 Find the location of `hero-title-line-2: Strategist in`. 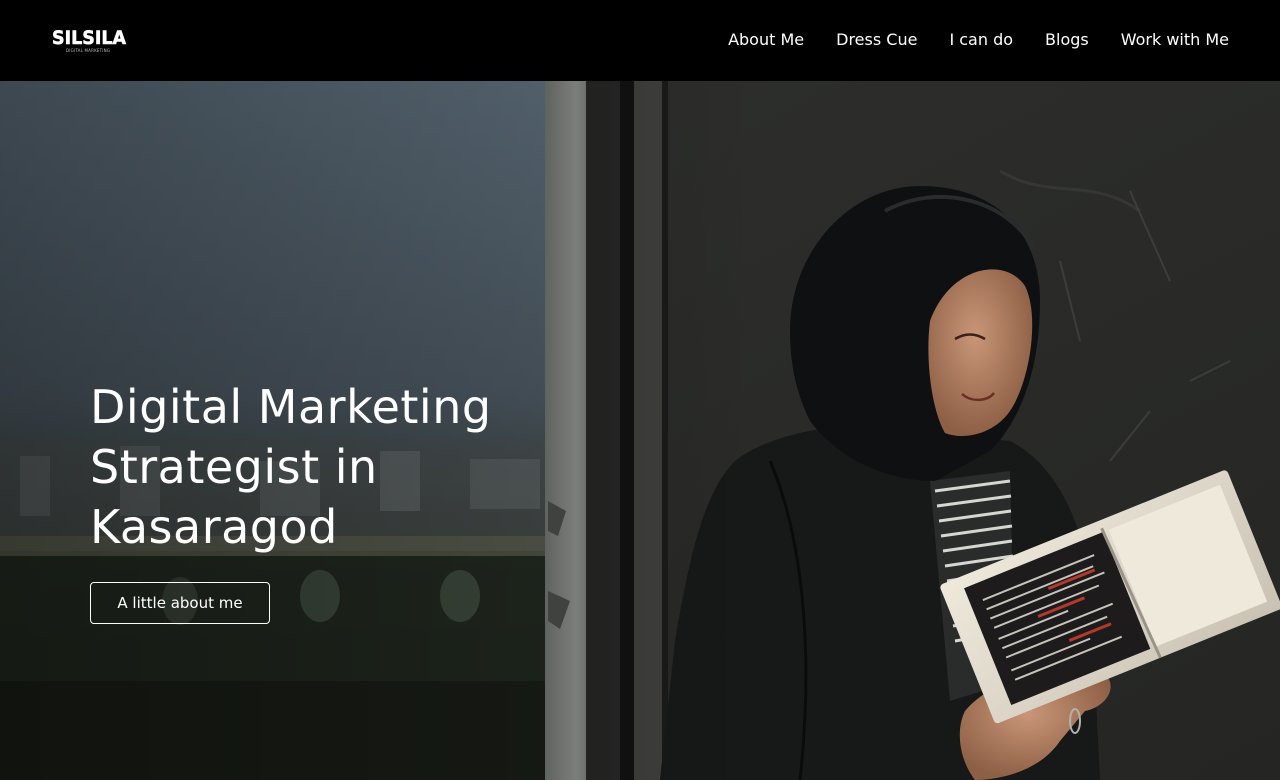

hero-title-line-2: Strategist in is located at coordinates (234, 467).